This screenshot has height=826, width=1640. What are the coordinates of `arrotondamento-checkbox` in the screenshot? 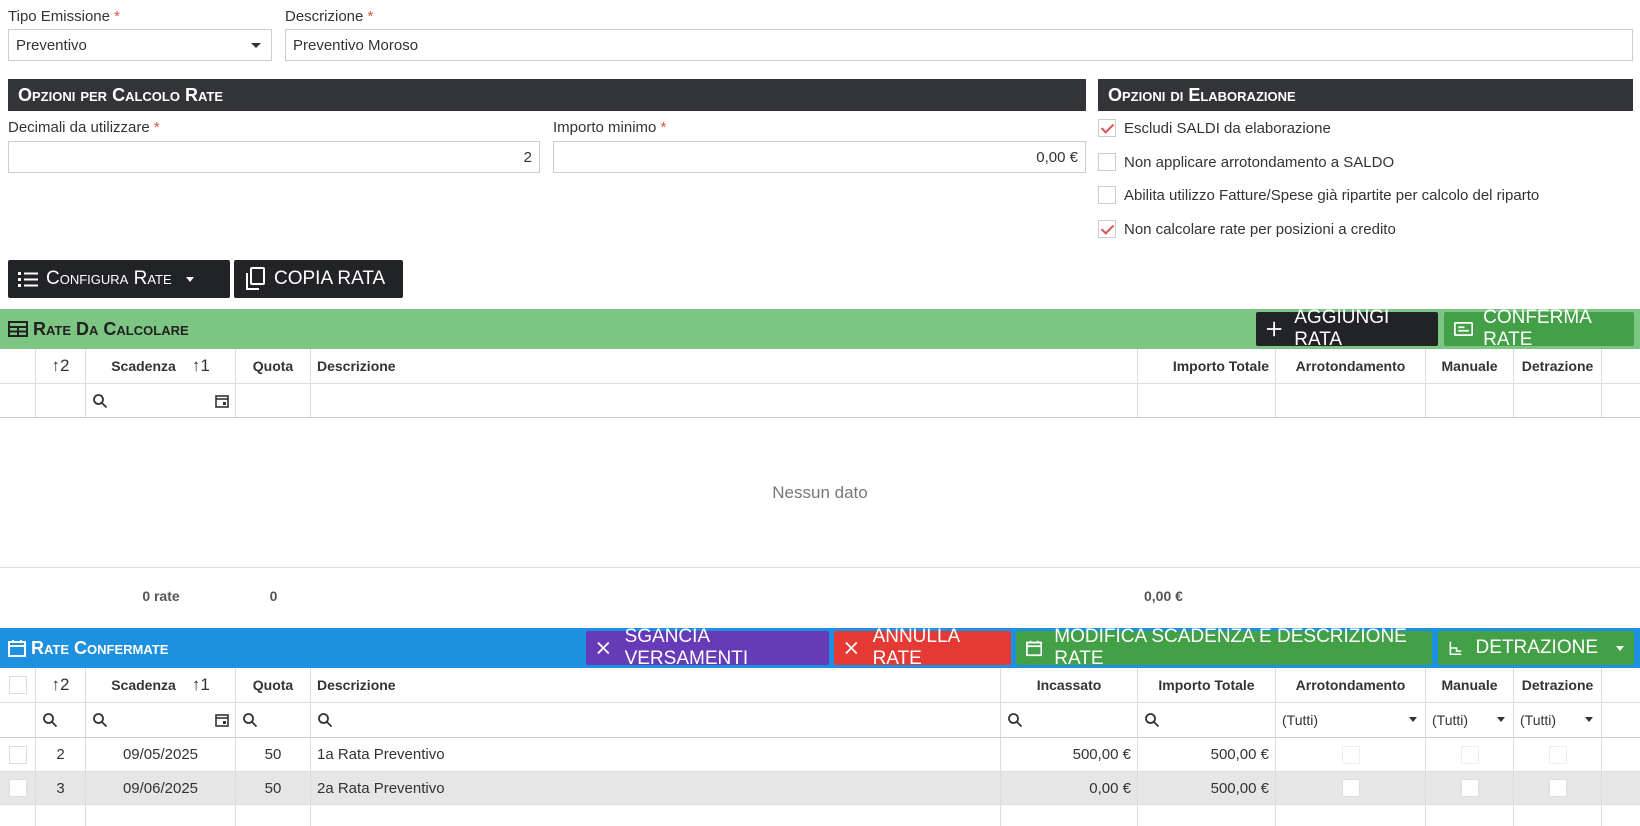 It's located at (1350, 788).